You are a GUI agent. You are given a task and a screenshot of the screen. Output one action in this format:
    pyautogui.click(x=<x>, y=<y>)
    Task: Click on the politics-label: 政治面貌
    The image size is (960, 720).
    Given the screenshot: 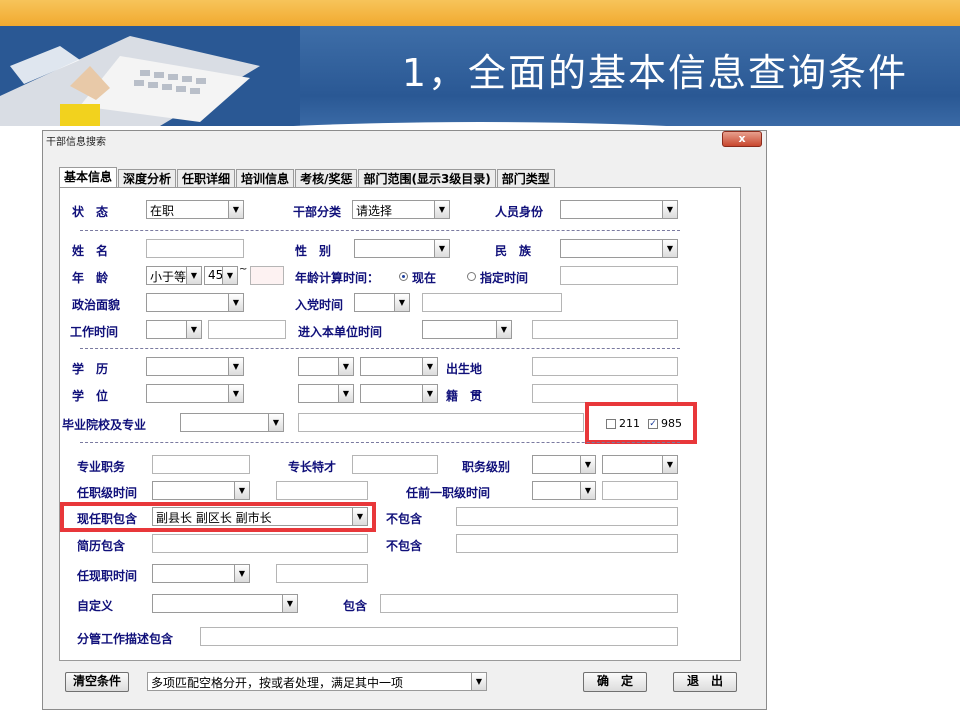 What is the action you would take?
    pyautogui.click(x=96, y=305)
    